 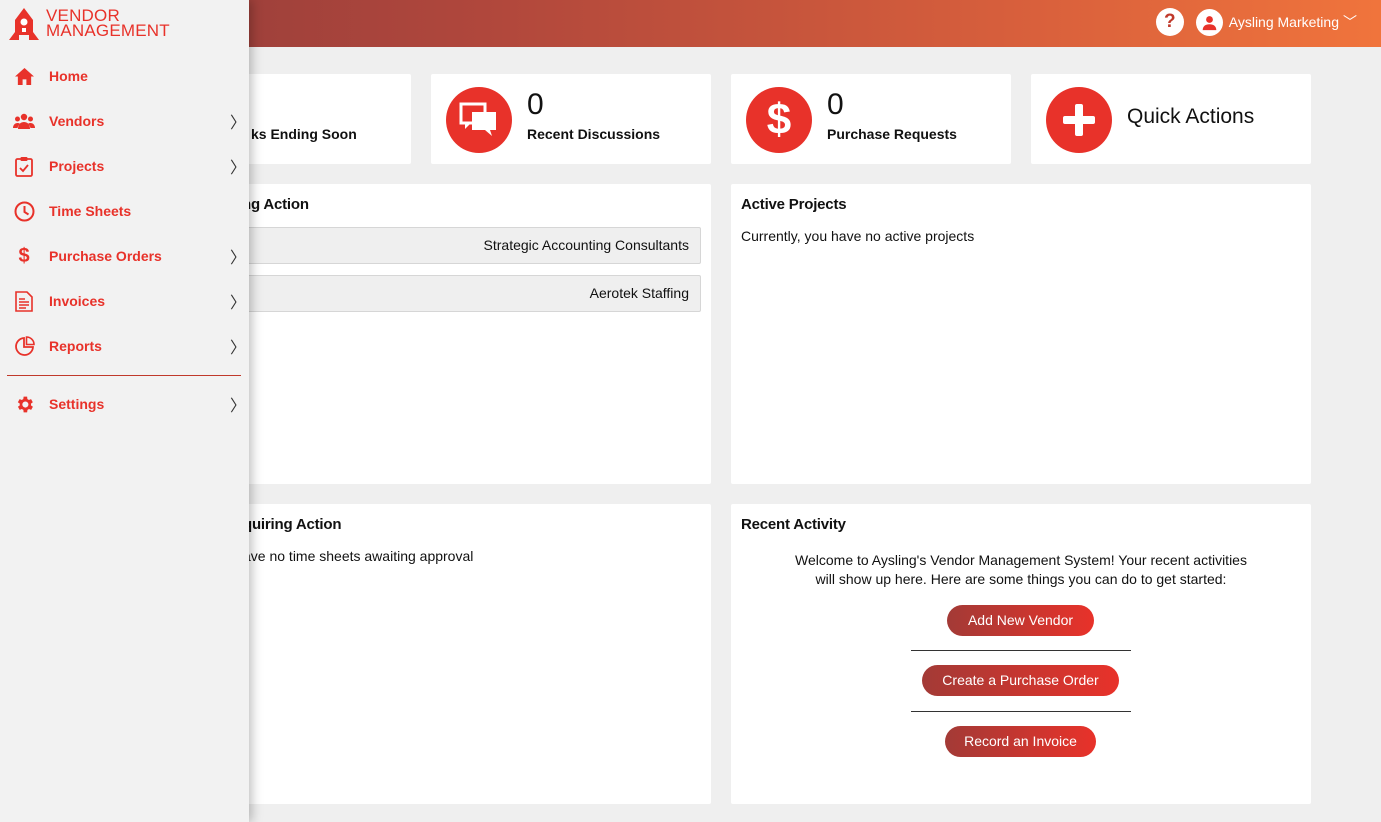 I want to click on plus-icon, so click(x=1079, y=120).